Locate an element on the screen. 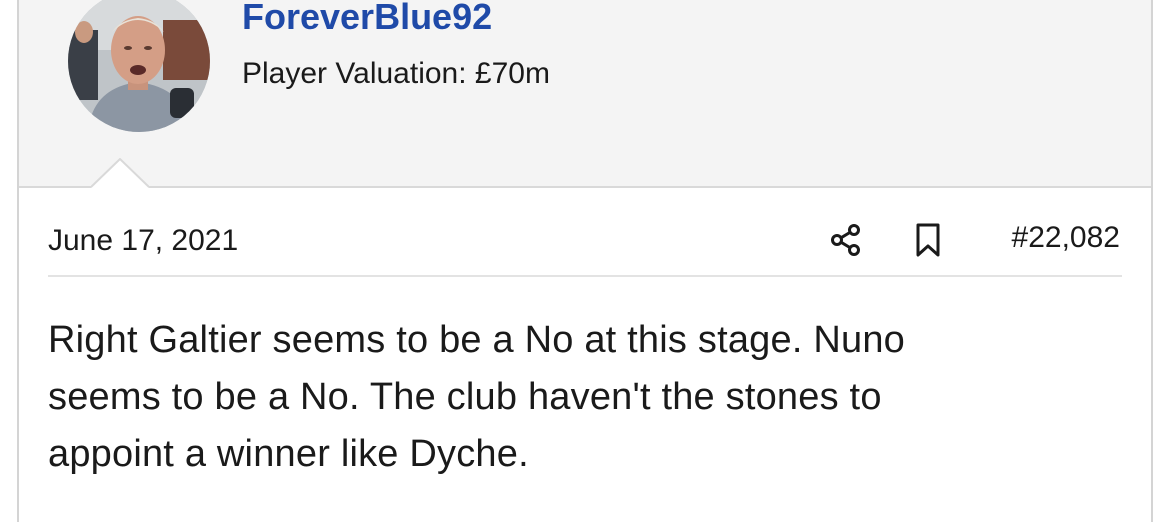  avatar-photo-icon is located at coordinates (139, 66).